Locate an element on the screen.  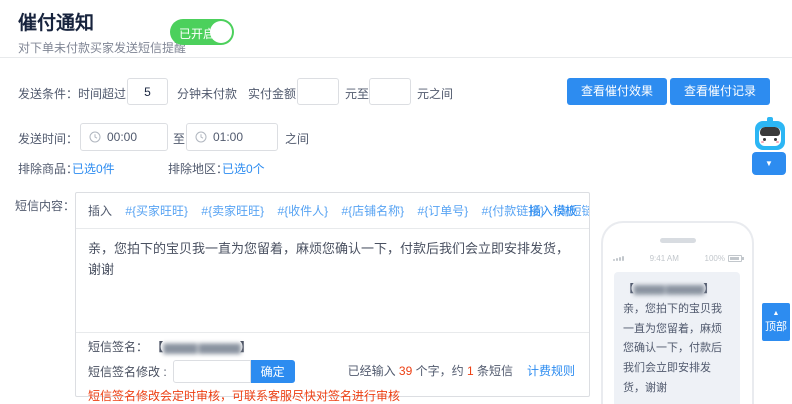
exclude-goods-label: 排除商品： is located at coordinates (48, 169).